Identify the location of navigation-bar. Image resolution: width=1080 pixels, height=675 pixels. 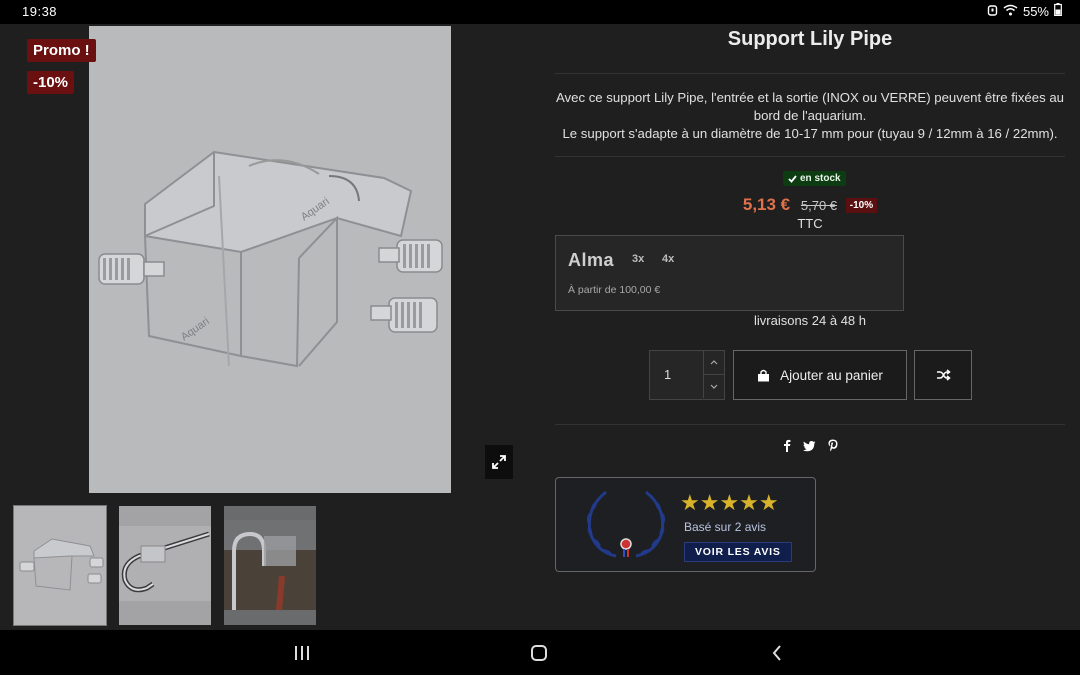
(540, 652).